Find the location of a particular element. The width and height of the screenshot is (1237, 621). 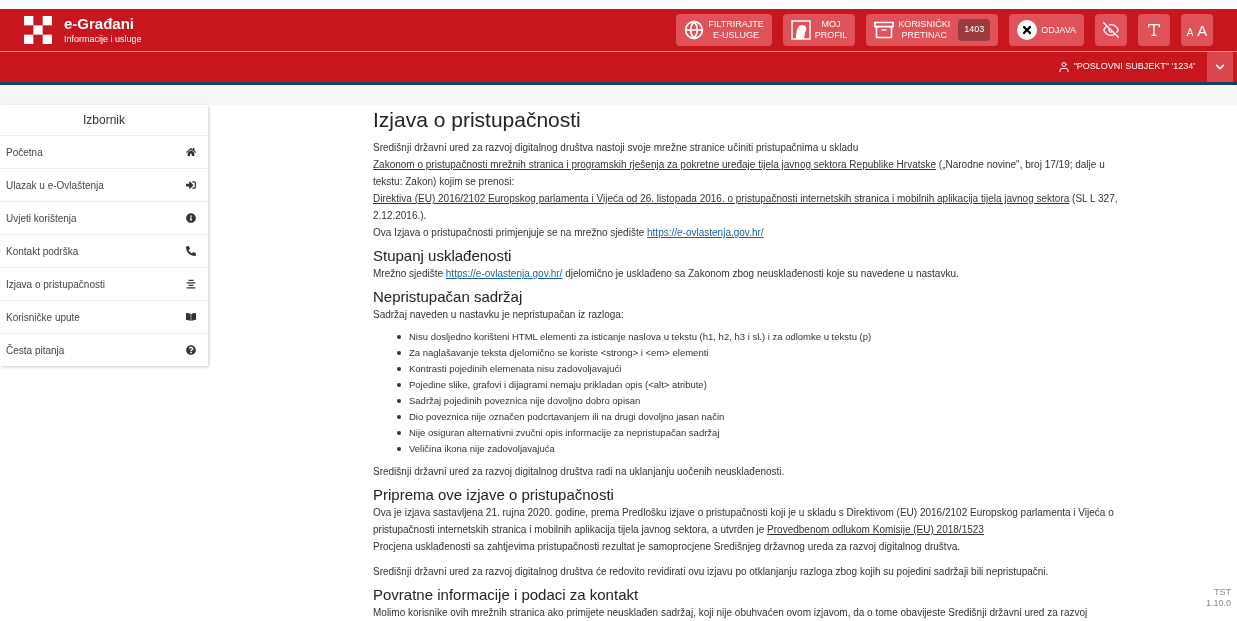

sign-in-icon is located at coordinates (191, 185).